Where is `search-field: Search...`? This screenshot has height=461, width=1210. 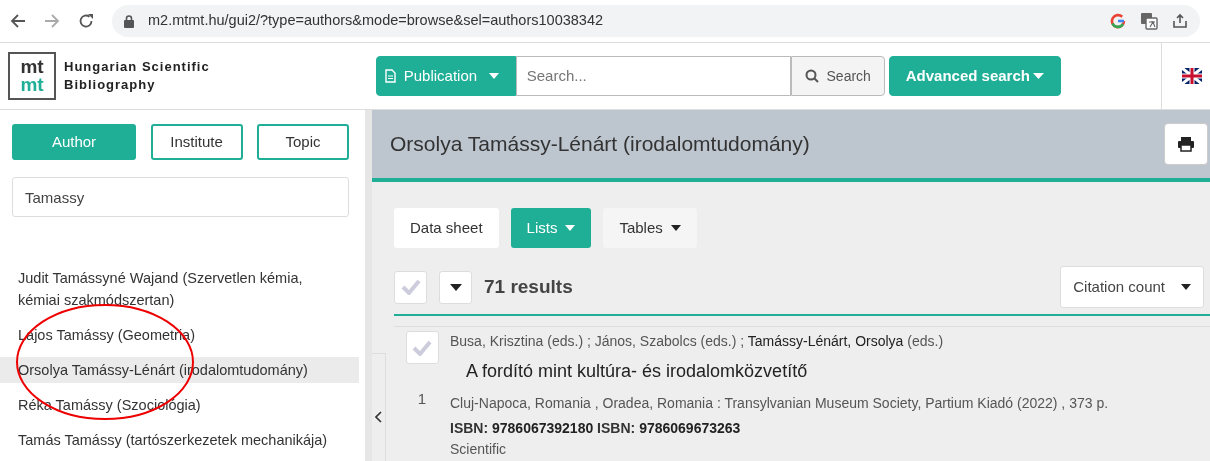
search-field: Search... is located at coordinates (653, 76).